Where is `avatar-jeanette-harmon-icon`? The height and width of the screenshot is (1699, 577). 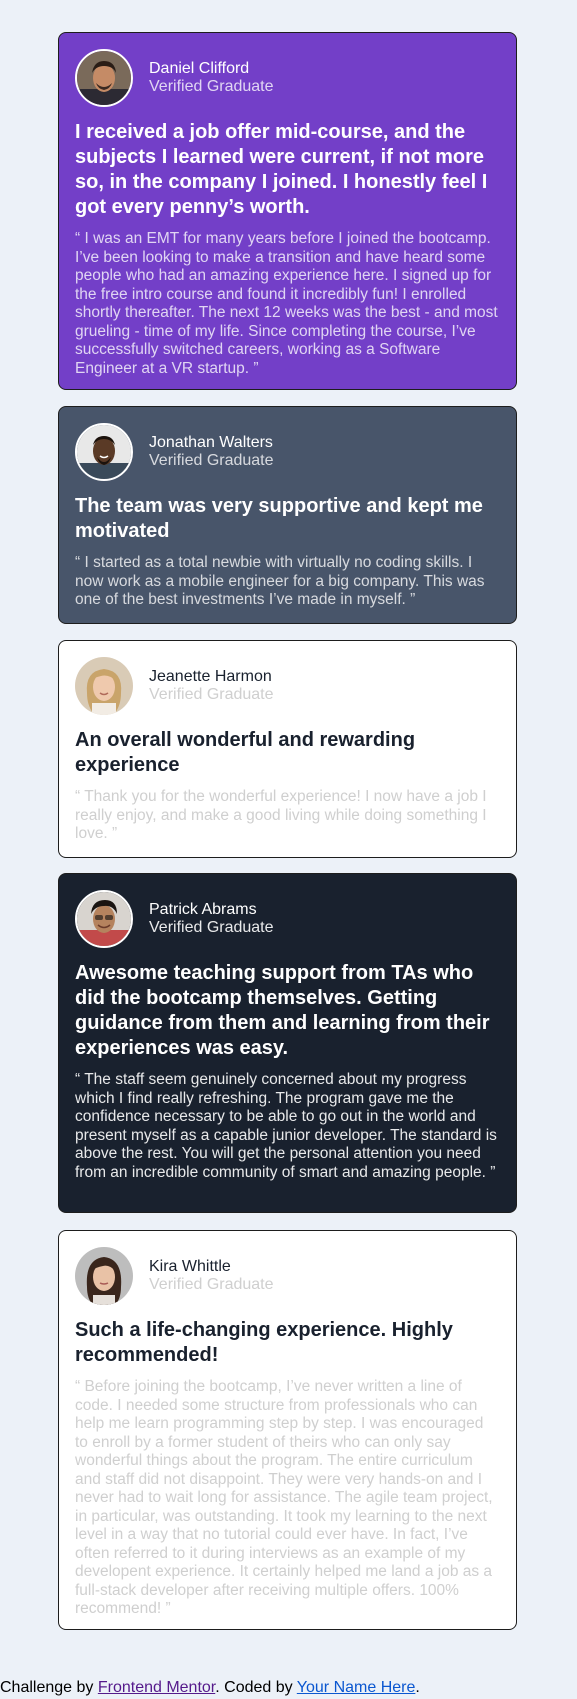 avatar-jeanette-harmon-icon is located at coordinates (104, 686).